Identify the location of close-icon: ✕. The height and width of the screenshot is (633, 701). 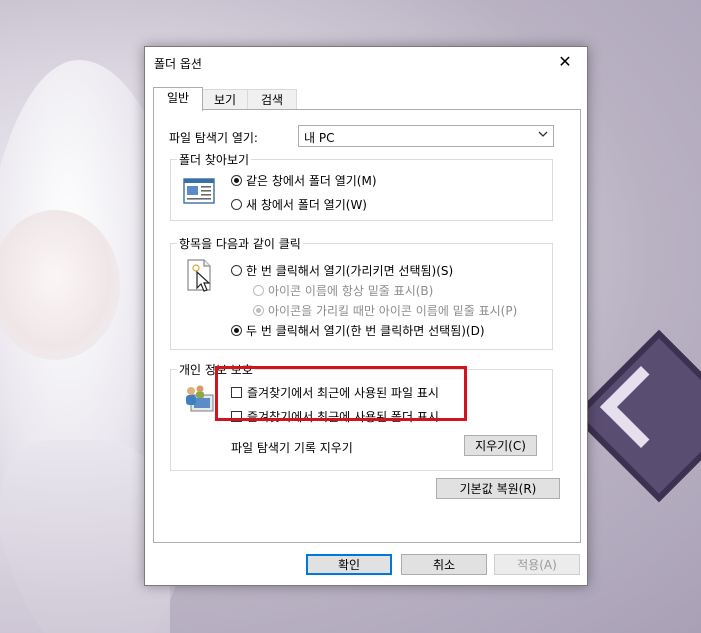
(565, 62).